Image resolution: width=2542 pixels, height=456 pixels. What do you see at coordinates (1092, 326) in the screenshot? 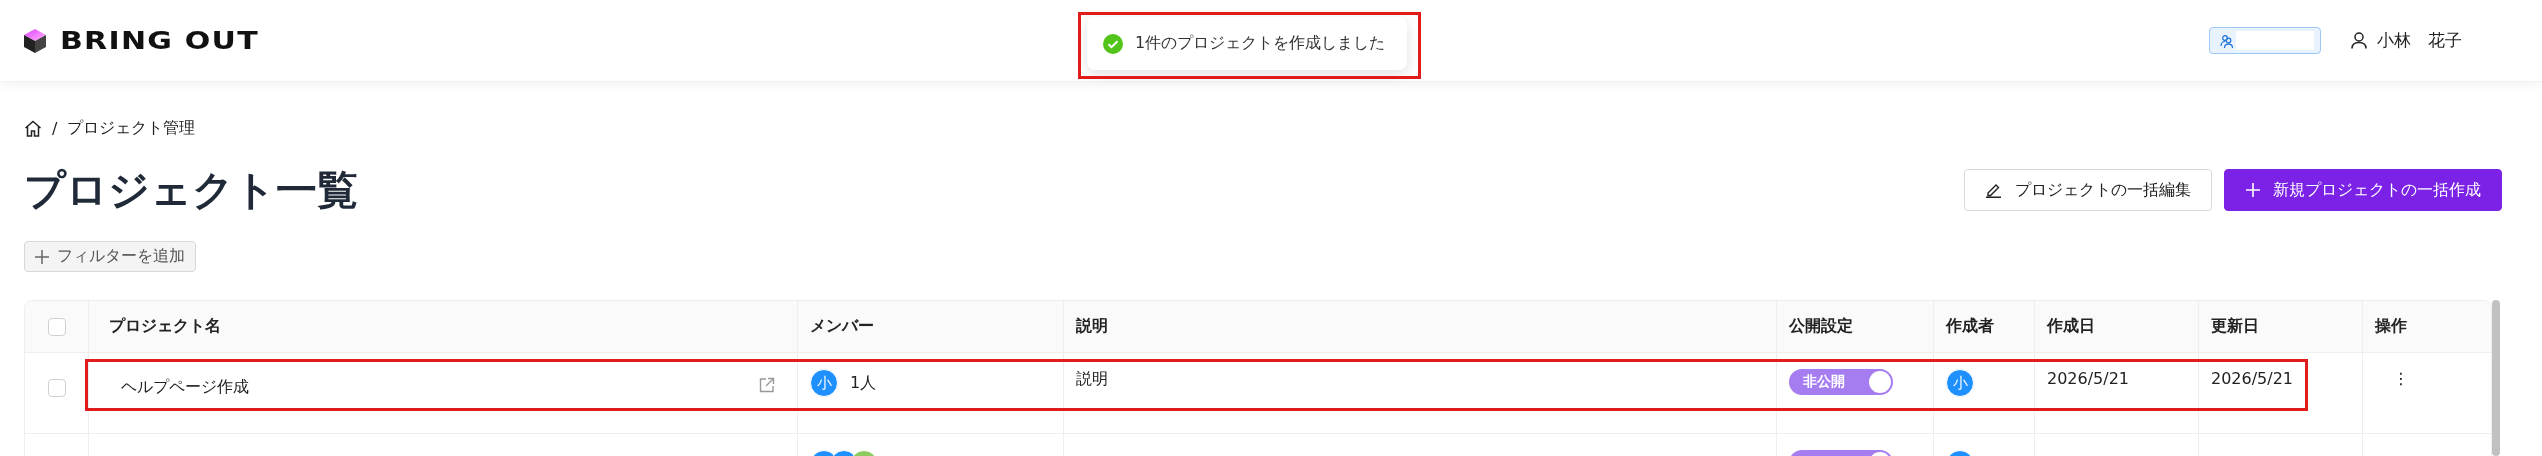
I see `column-header: 説明` at bounding box center [1092, 326].